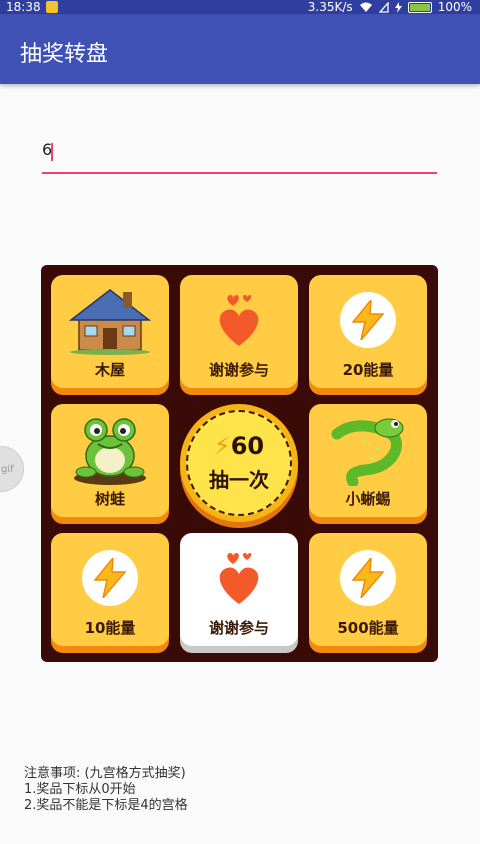 This screenshot has width=480, height=844. I want to click on wifi-icon, so click(365, 7).